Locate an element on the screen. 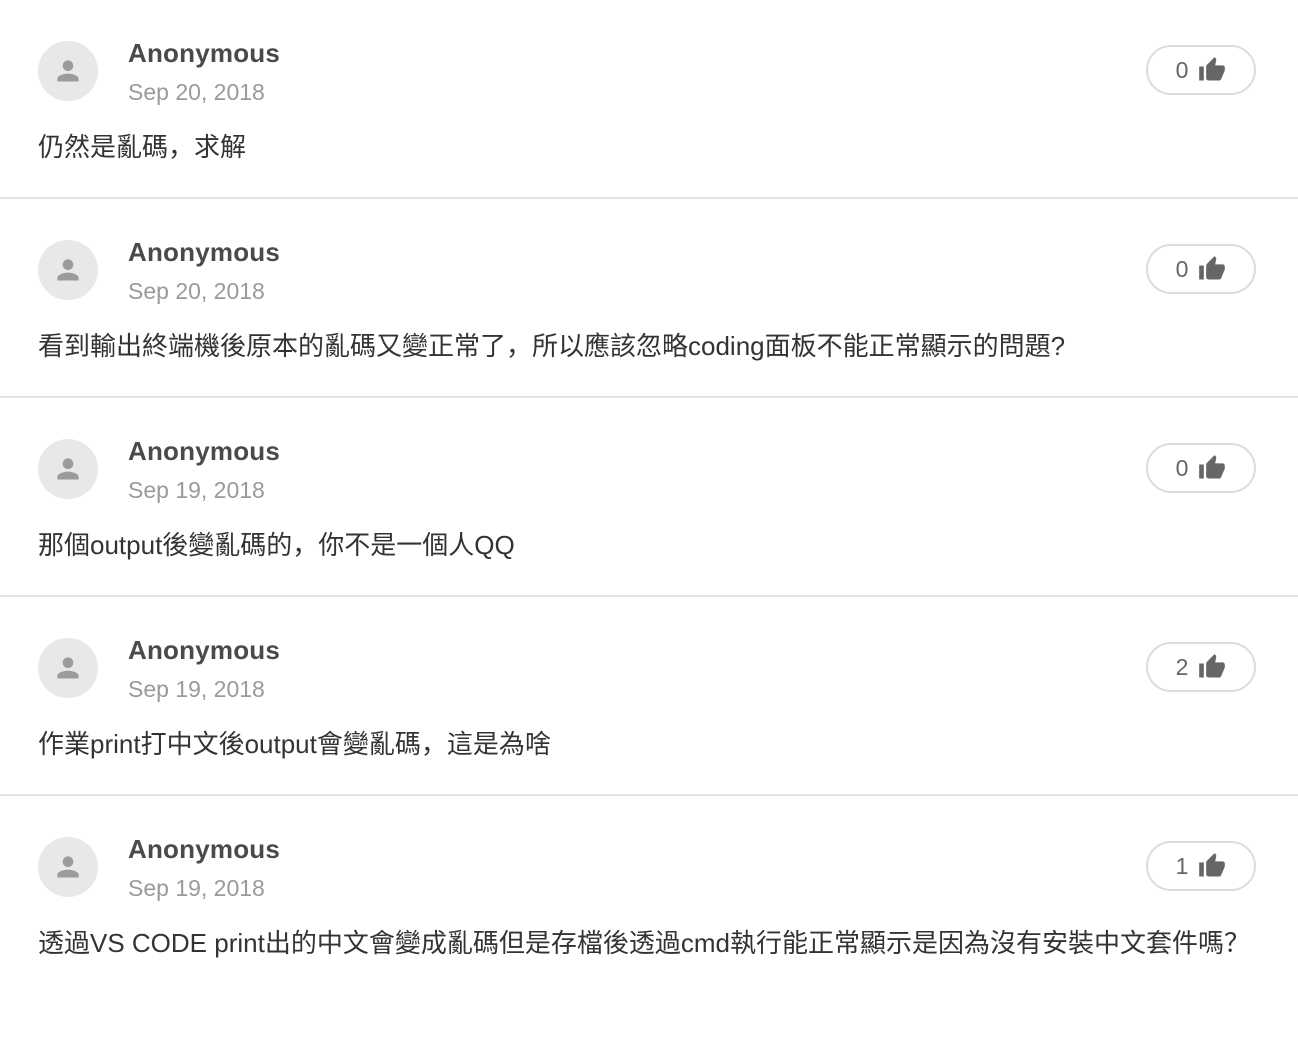 This screenshot has width=1298, height=1040. like-button: 2 is located at coordinates (1201, 667).